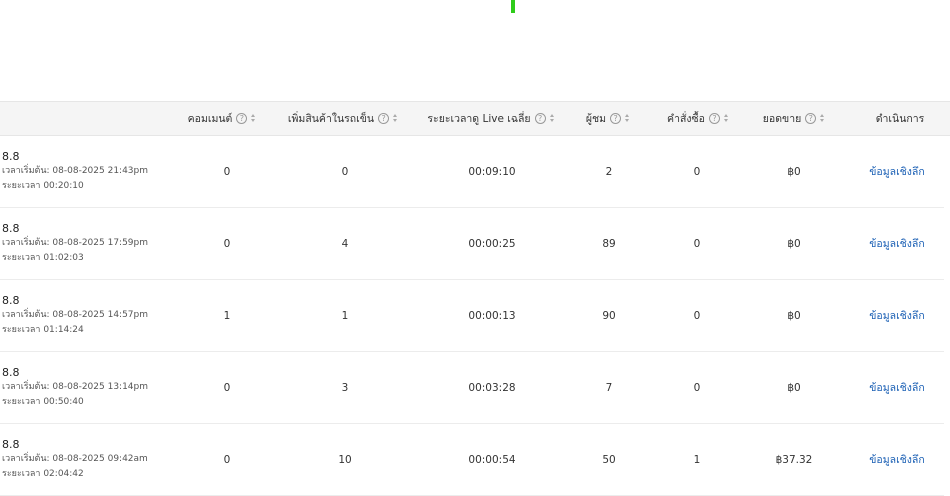 Image resolution: width=950 pixels, height=496 pixels. Describe the element at coordinates (492, 315) in the screenshot. I see `avg-watch-cell: 00:00:13` at that location.